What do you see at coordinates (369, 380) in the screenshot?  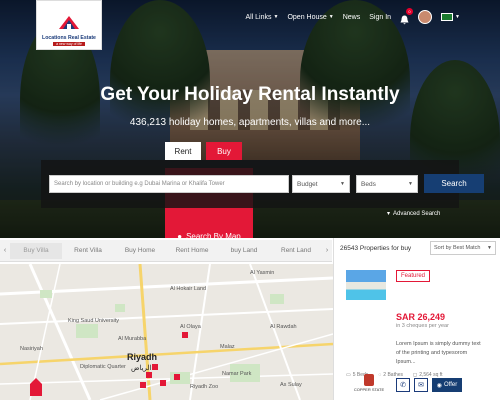 I see `agency-logo-mark` at bounding box center [369, 380].